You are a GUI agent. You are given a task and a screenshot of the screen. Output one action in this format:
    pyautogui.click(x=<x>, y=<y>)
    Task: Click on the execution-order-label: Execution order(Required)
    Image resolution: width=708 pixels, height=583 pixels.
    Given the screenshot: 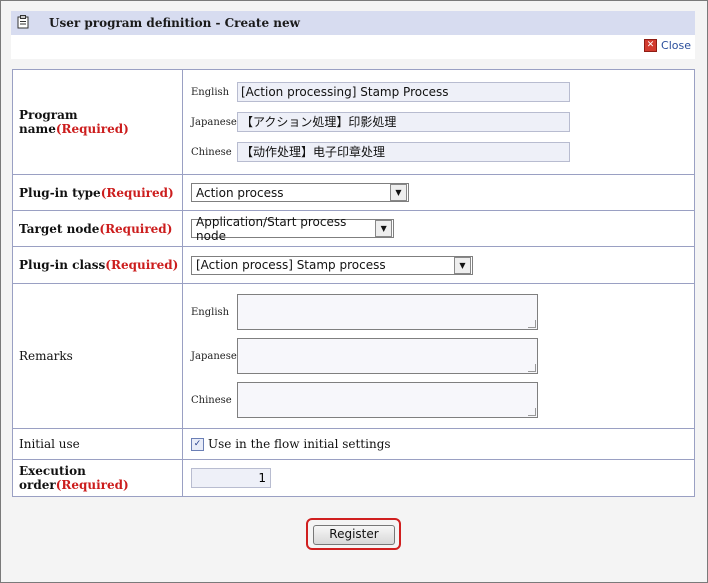 What is the action you would take?
    pyautogui.click(x=97, y=478)
    